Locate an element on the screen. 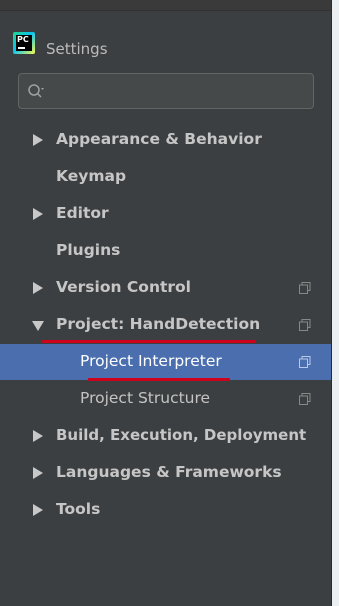 The height and width of the screenshot is (606, 339). tree-item-languages-frameworks: Languages & Frameworks is located at coordinates (165, 473).